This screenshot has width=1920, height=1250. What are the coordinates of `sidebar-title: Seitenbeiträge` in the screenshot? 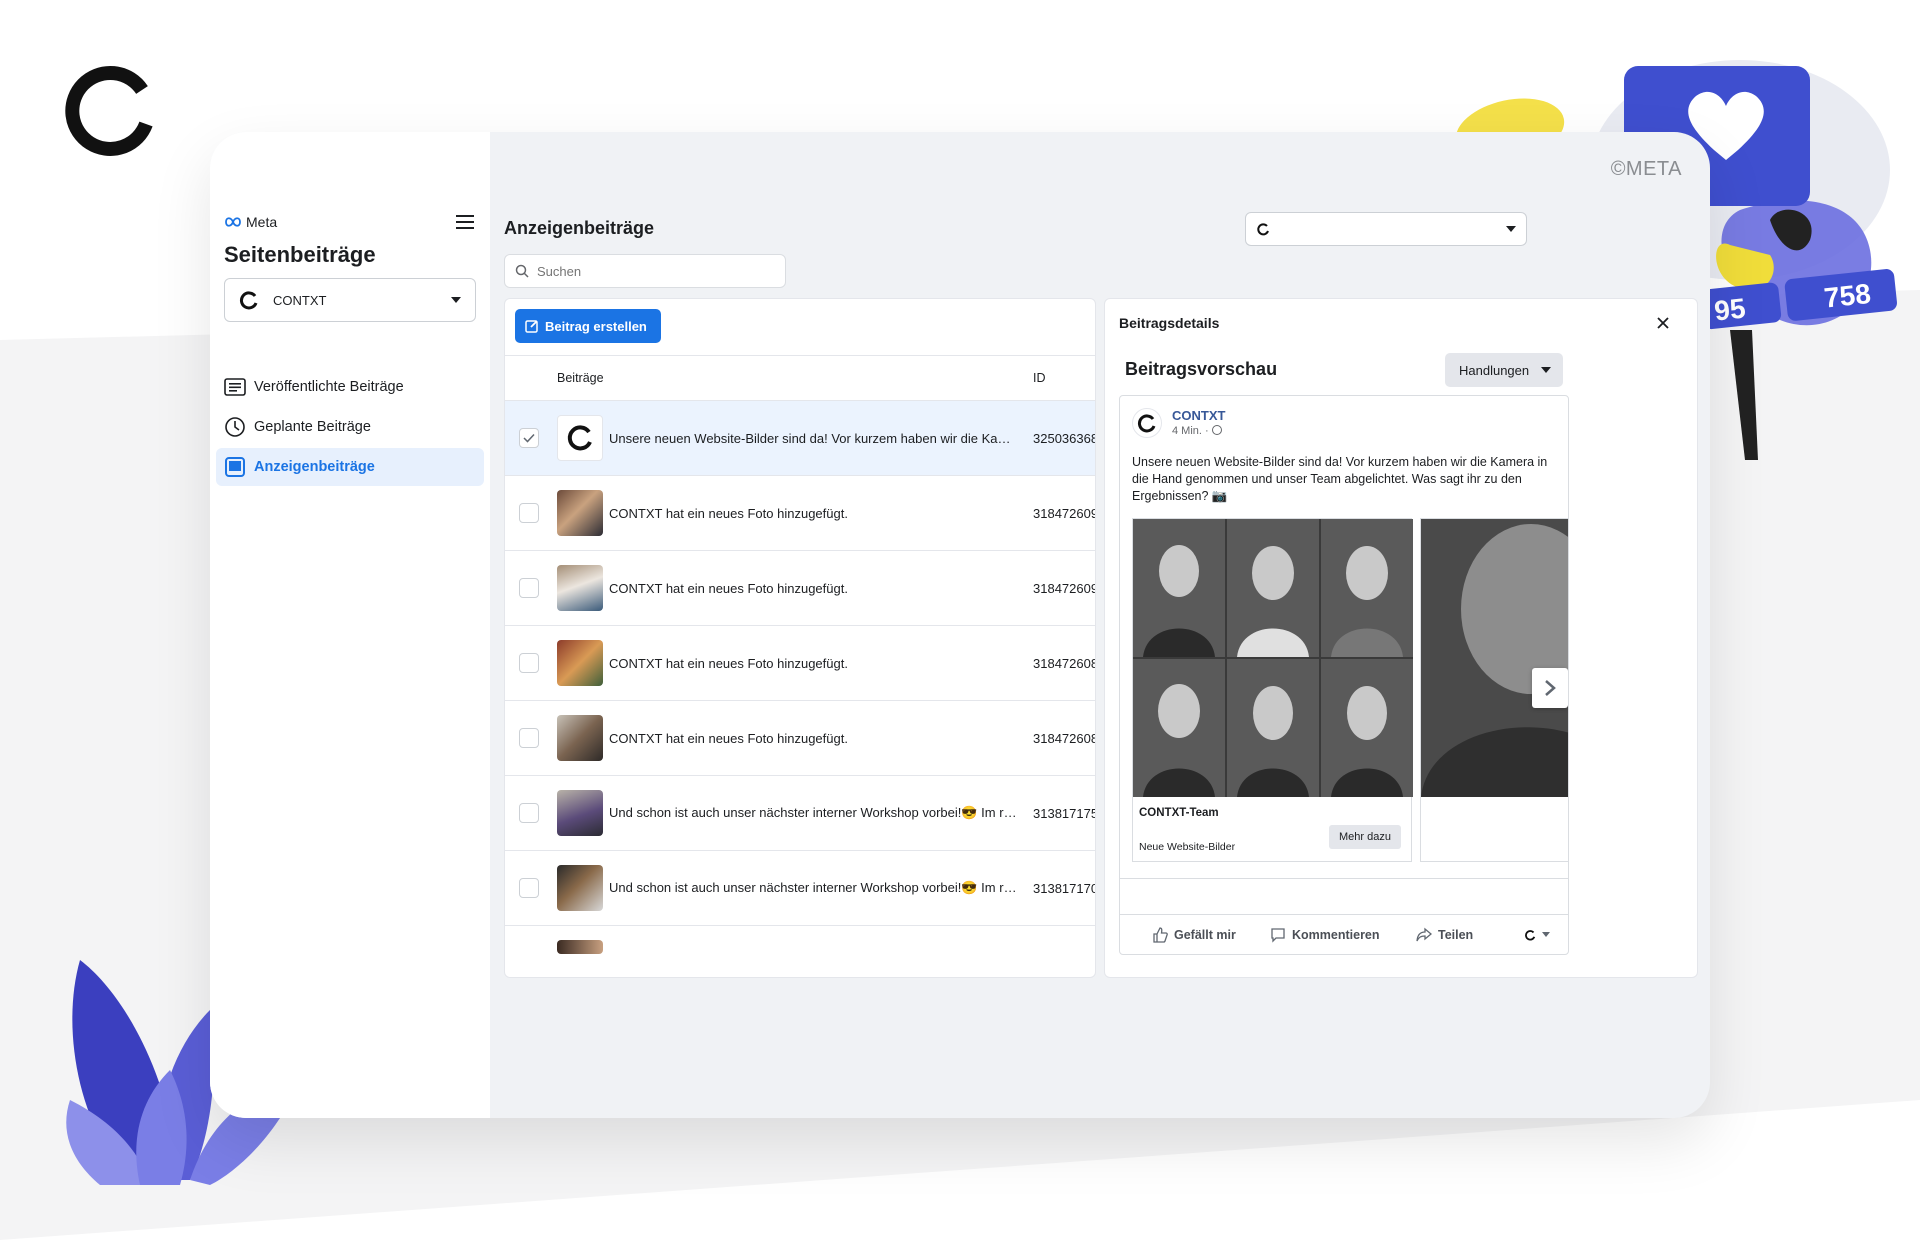 It's located at (300, 254).